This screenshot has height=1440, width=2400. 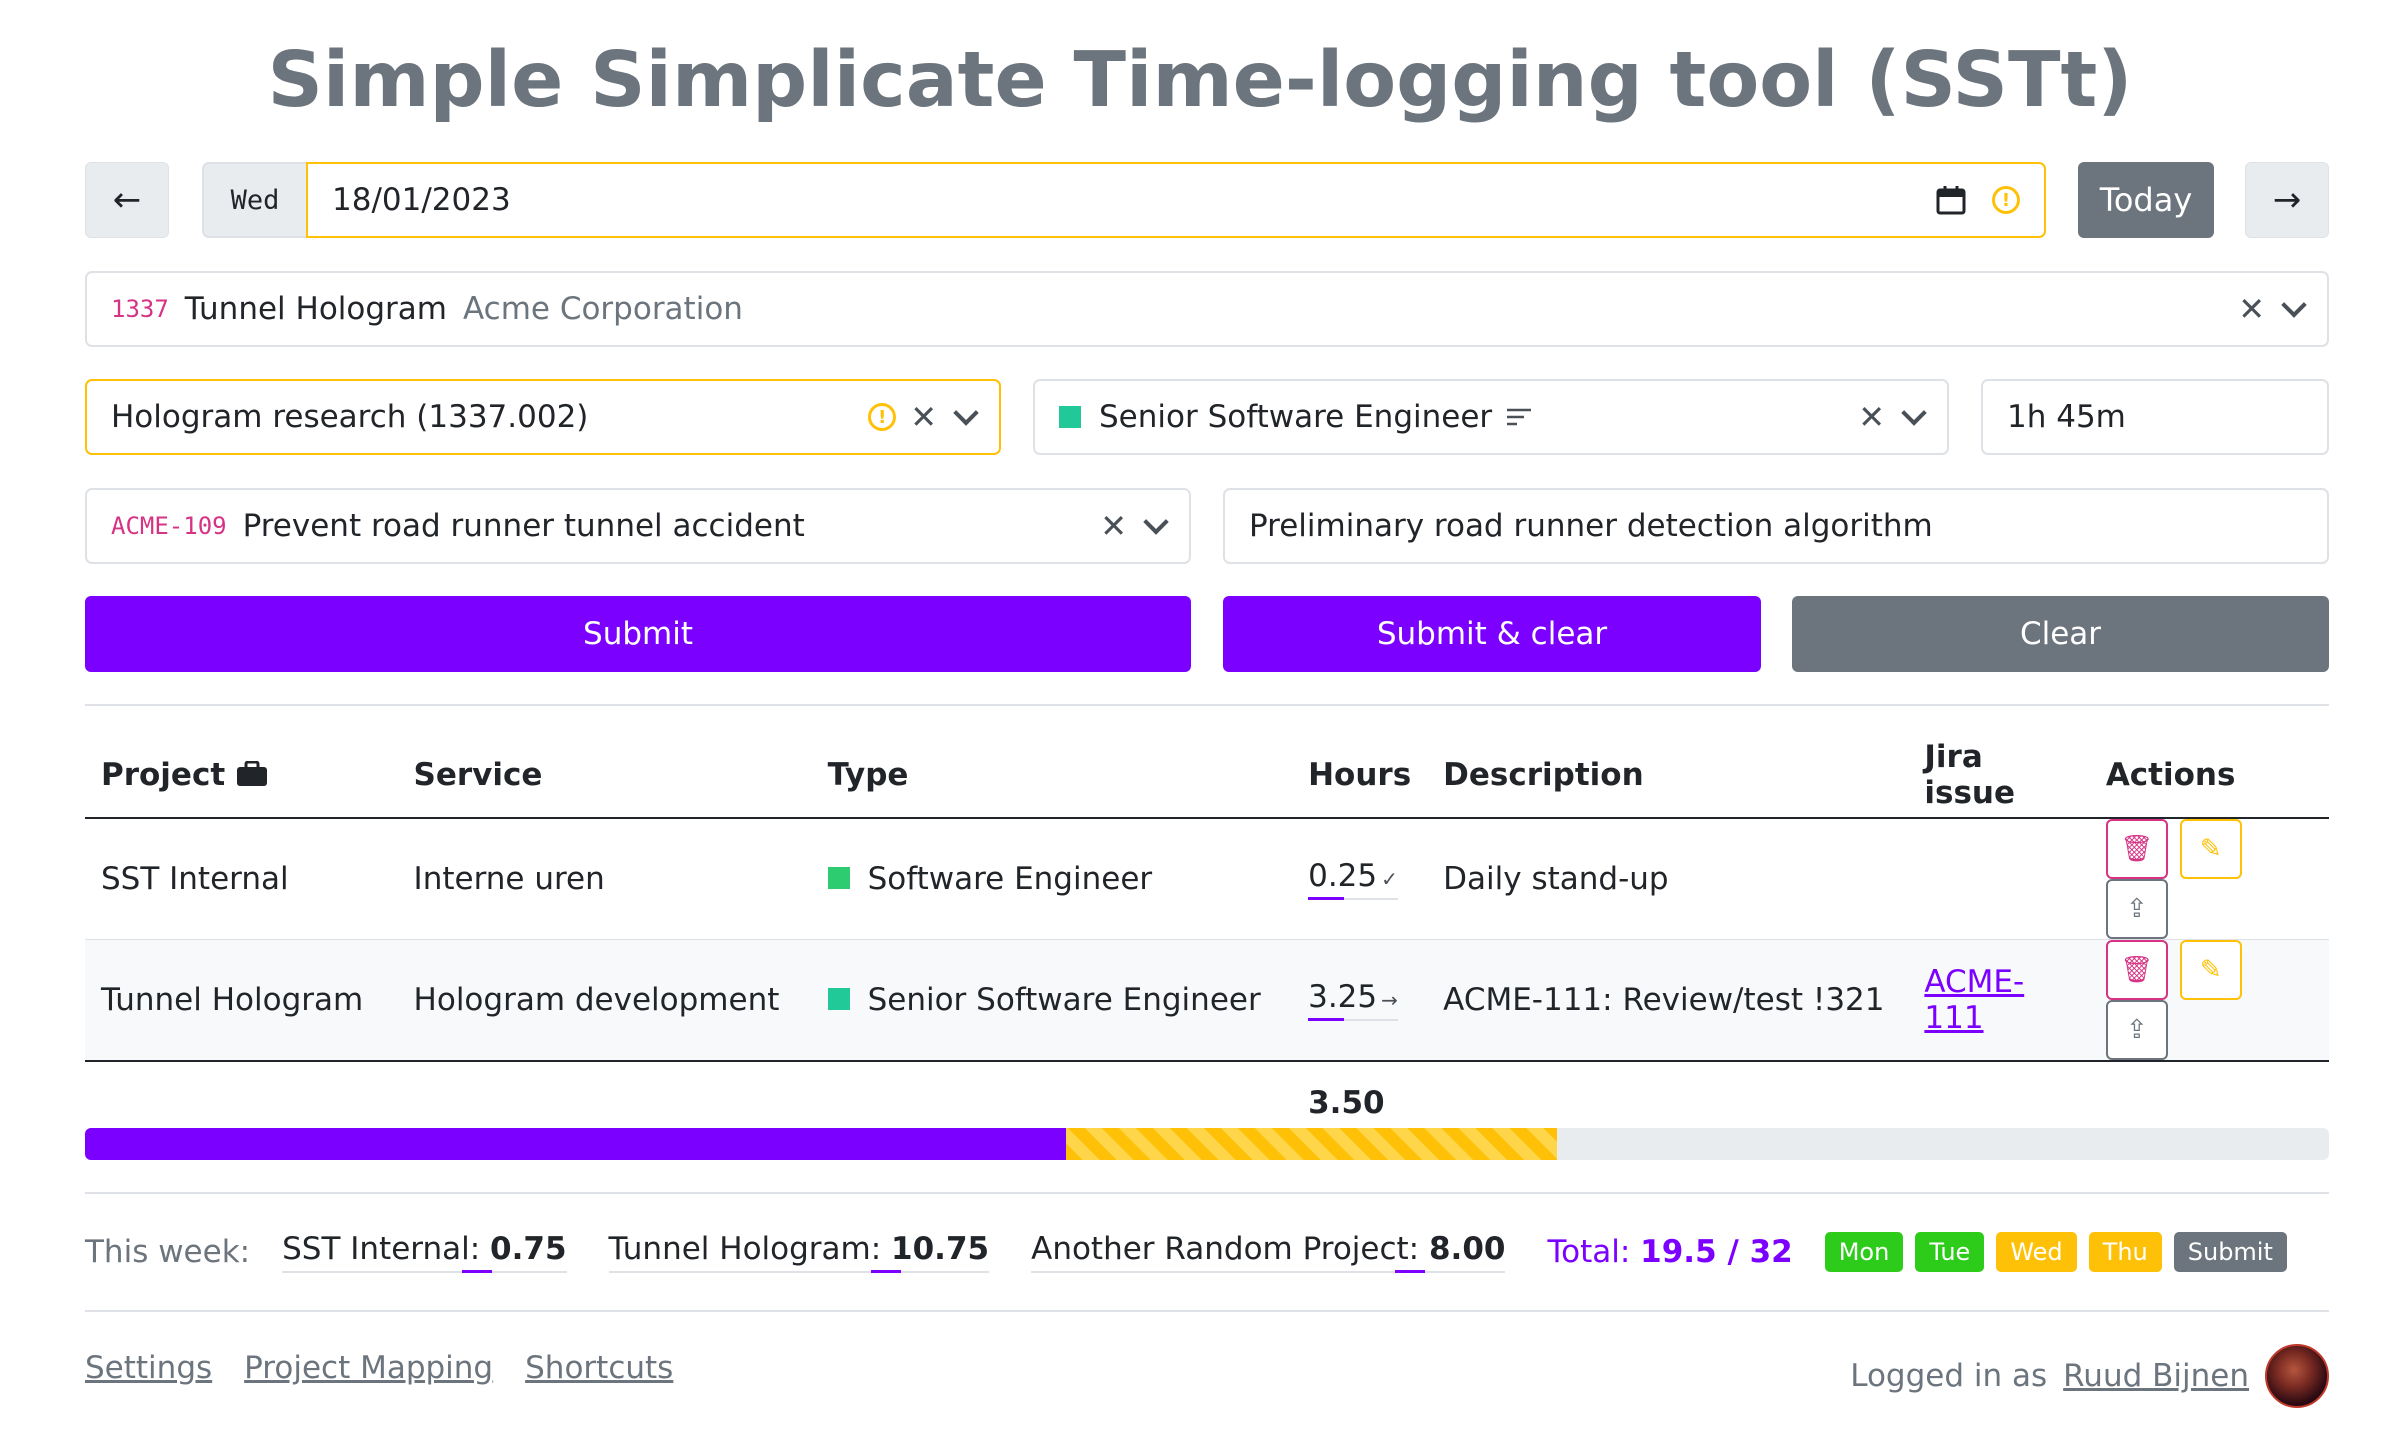 What do you see at coordinates (127, 200) in the screenshot?
I see `prev-day-button: ←` at bounding box center [127, 200].